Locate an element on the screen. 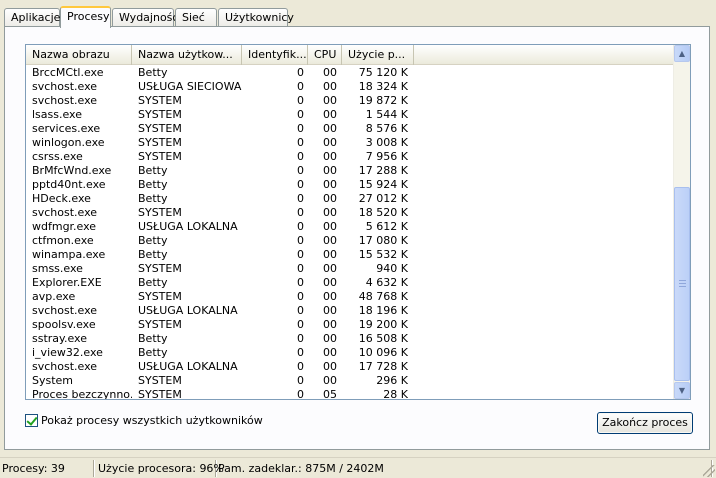  process-name: pptd40nt.exe is located at coordinates (69, 184).